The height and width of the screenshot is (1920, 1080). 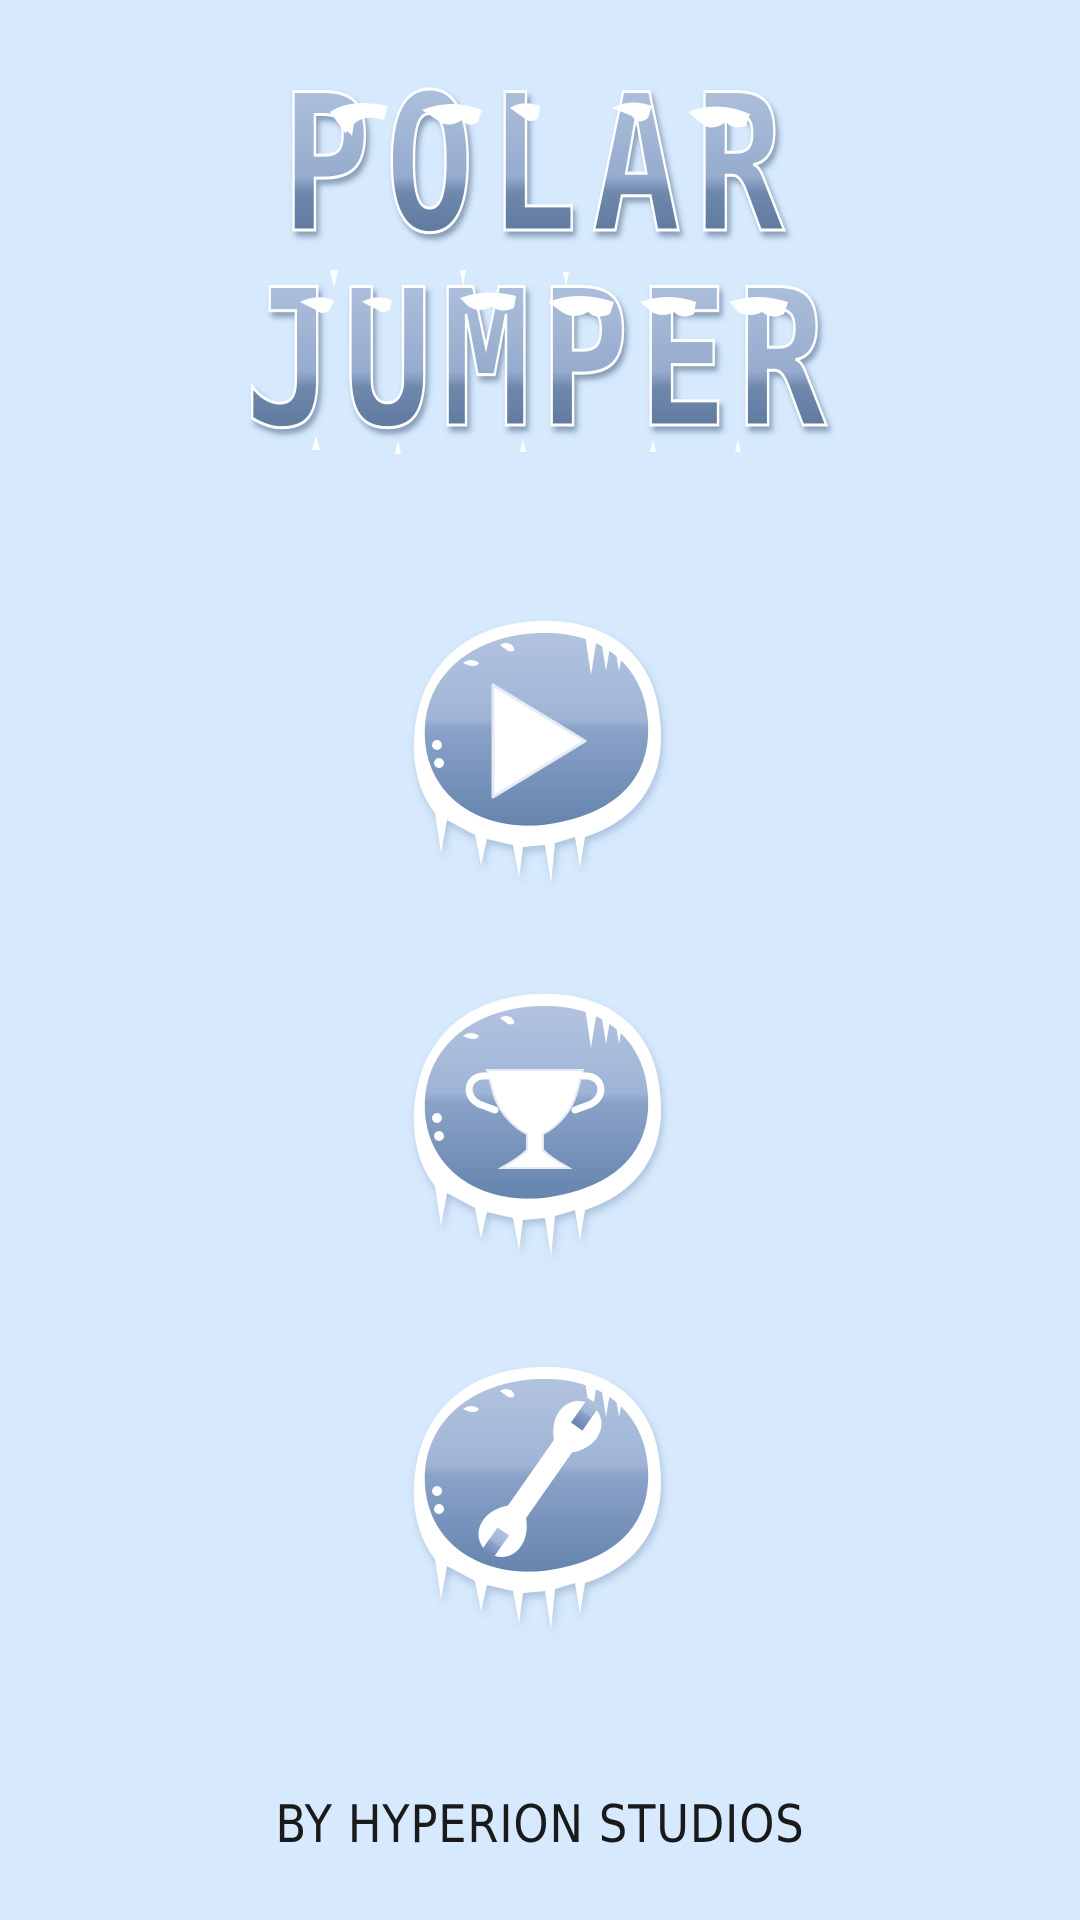 I want to click on settings-button, so click(x=540, y=1501).